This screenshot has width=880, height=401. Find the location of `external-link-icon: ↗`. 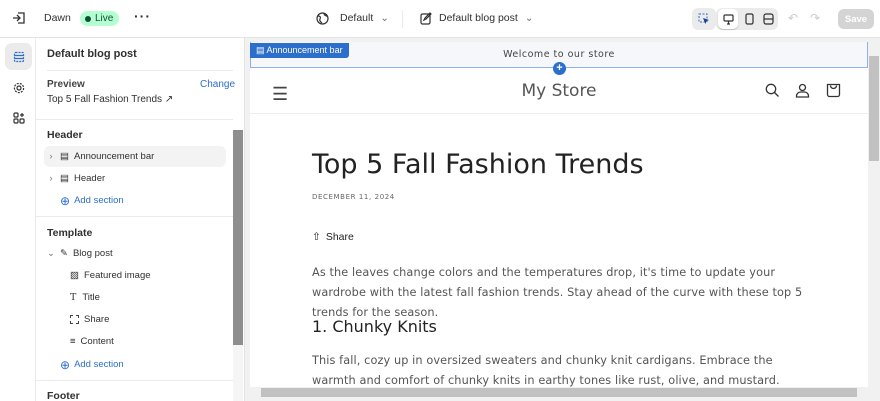

external-link-icon: ↗ is located at coordinates (169, 99).